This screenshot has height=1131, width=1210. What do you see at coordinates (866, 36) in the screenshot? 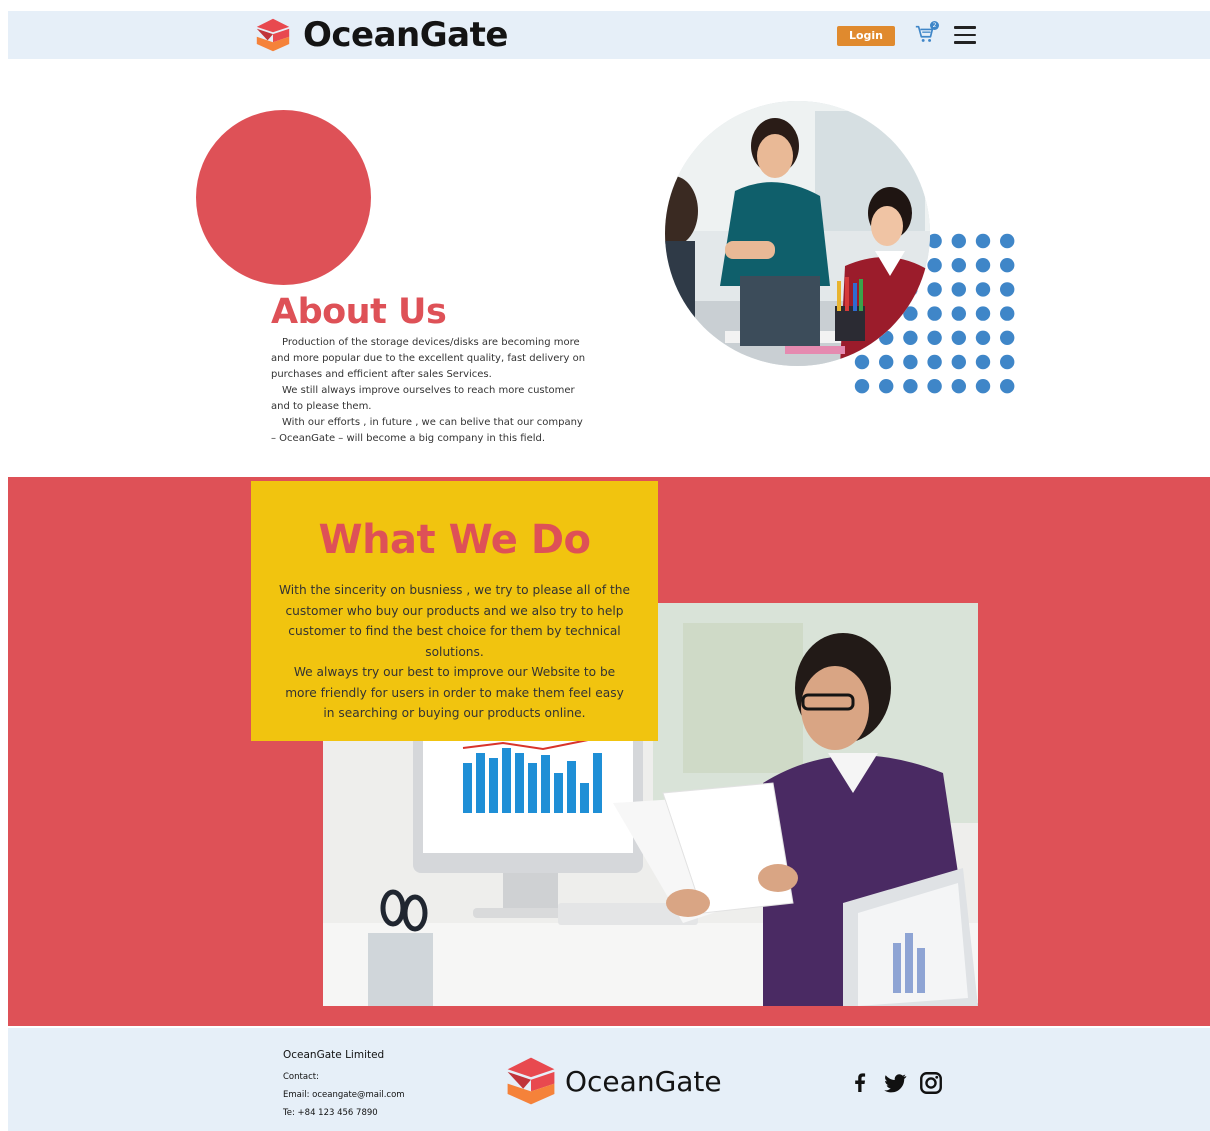
I see `login-button: Login` at bounding box center [866, 36].